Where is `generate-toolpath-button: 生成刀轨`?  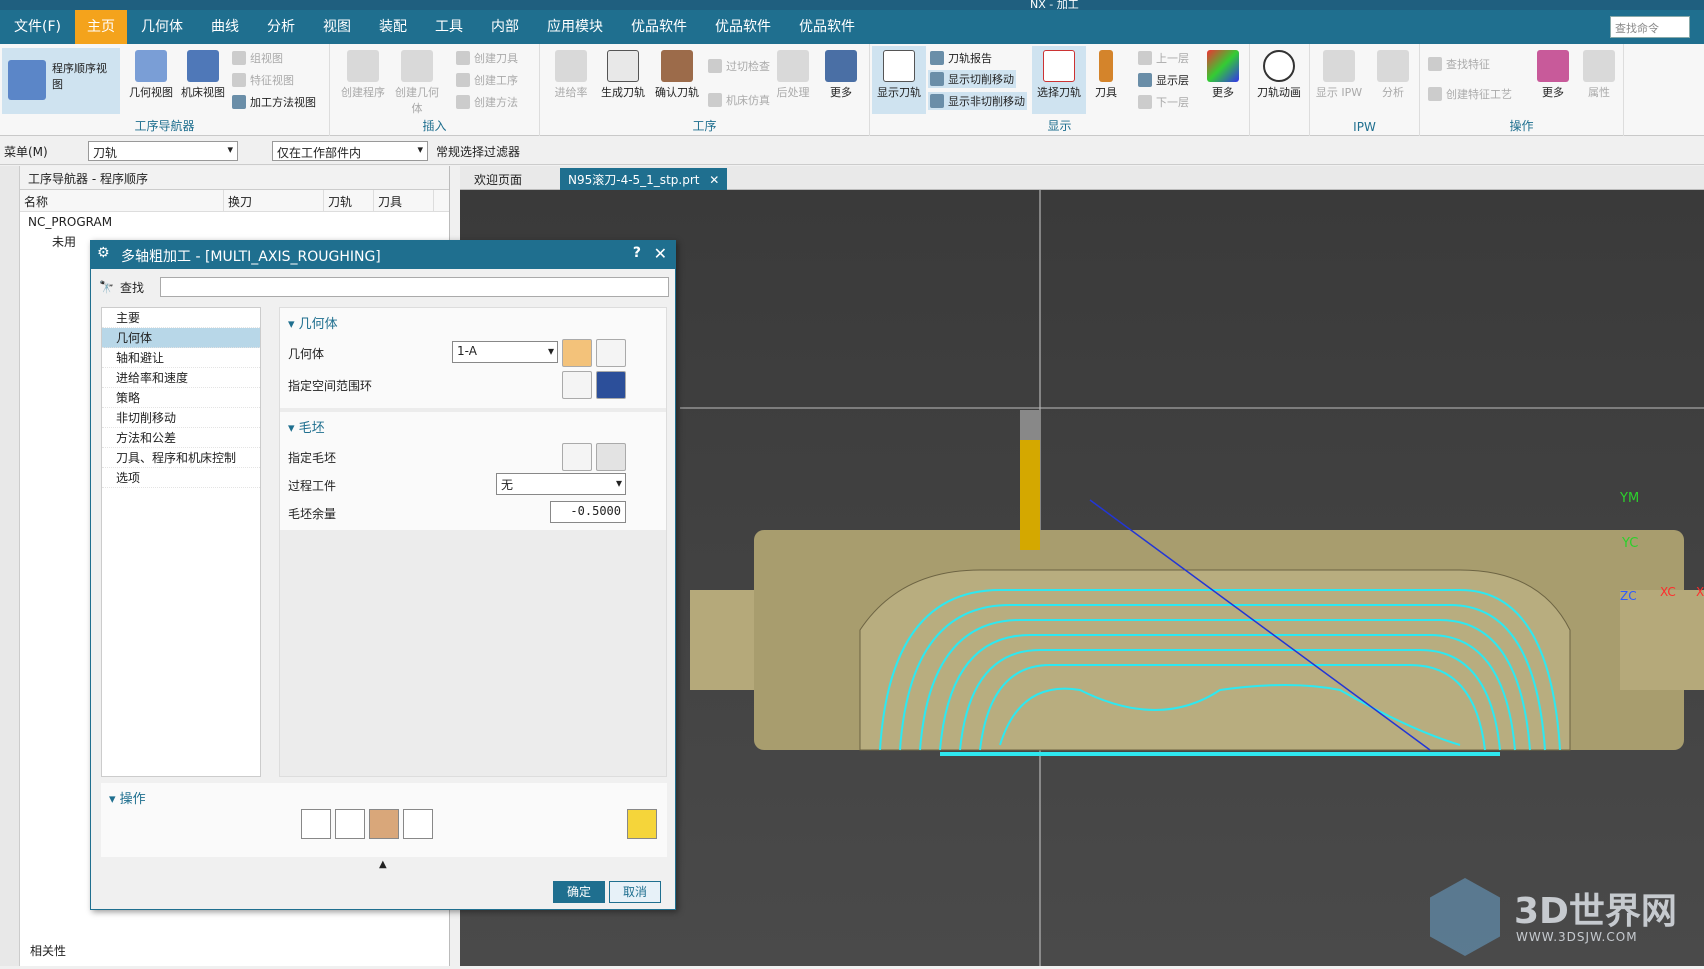 generate-toolpath-button: 生成刀轨 is located at coordinates (623, 75).